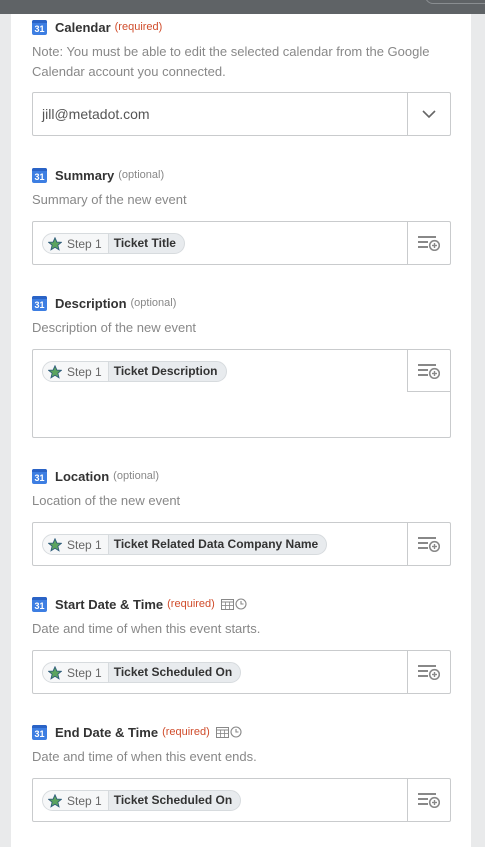 This screenshot has height=847, width=485. Describe the element at coordinates (455, 2) in the screenshot. I see `top-bar-pill` at that location.